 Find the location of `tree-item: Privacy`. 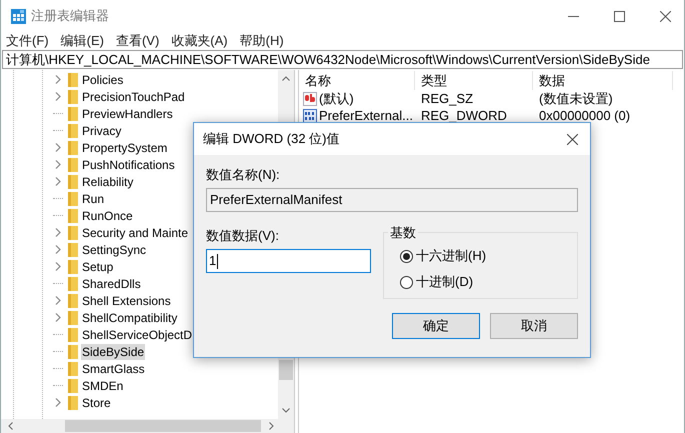

tree-item: Privacy is located at coordinates (101, 130).